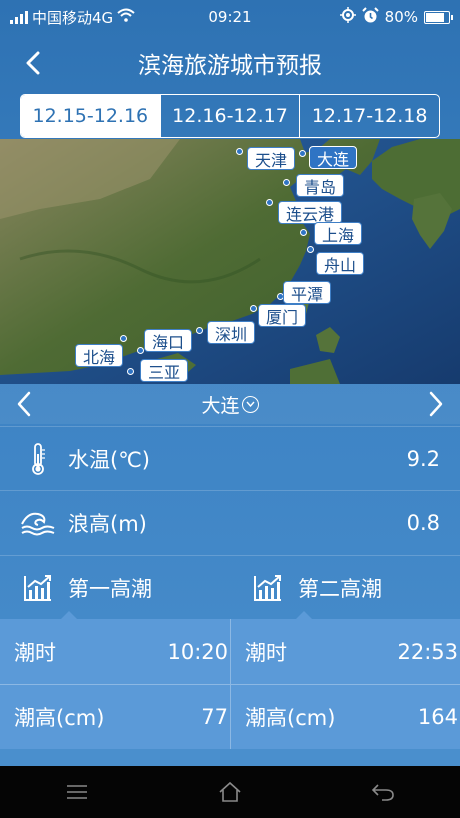 Image resolution: width=460 pixels, height=818 pixels. I want to click on city-label-shanghai: 上海, so click(338, 233).